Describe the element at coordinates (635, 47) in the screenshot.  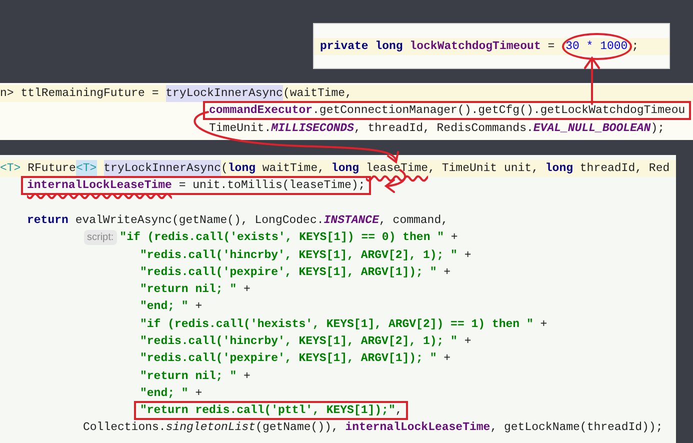
I see `code-text: ;` at that location.